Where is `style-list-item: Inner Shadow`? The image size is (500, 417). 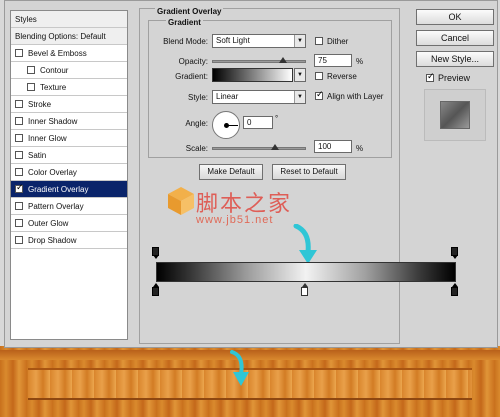 style-list-item: Inner Shadow is located at coordinates (69, 121).